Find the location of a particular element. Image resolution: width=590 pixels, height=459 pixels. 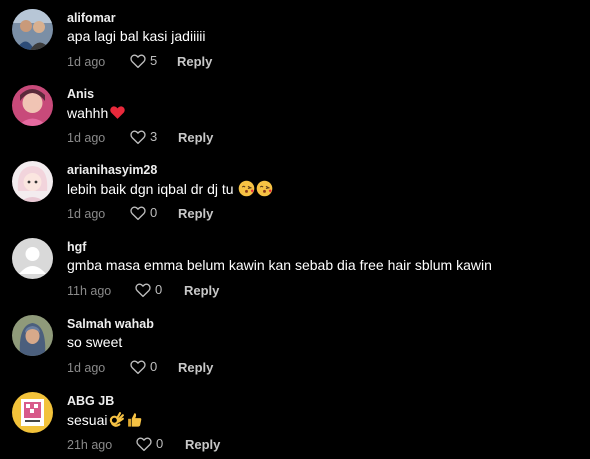

comment-meta: 11h ago 0 Reply is located at coordinates (217, 291).